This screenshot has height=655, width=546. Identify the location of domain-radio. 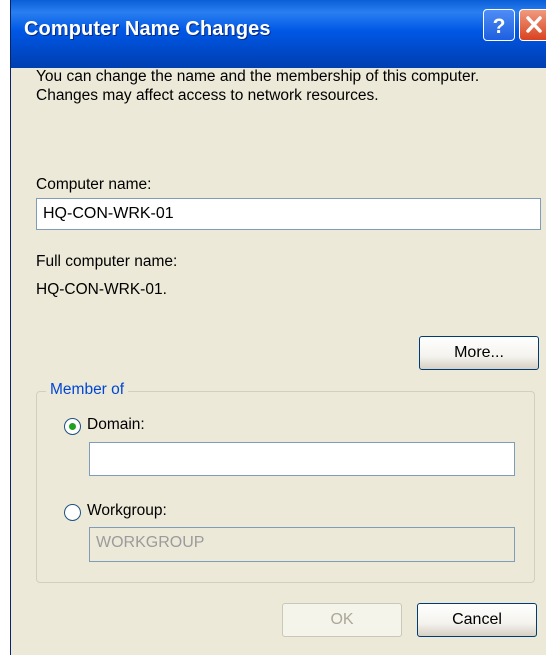
(72, 426).